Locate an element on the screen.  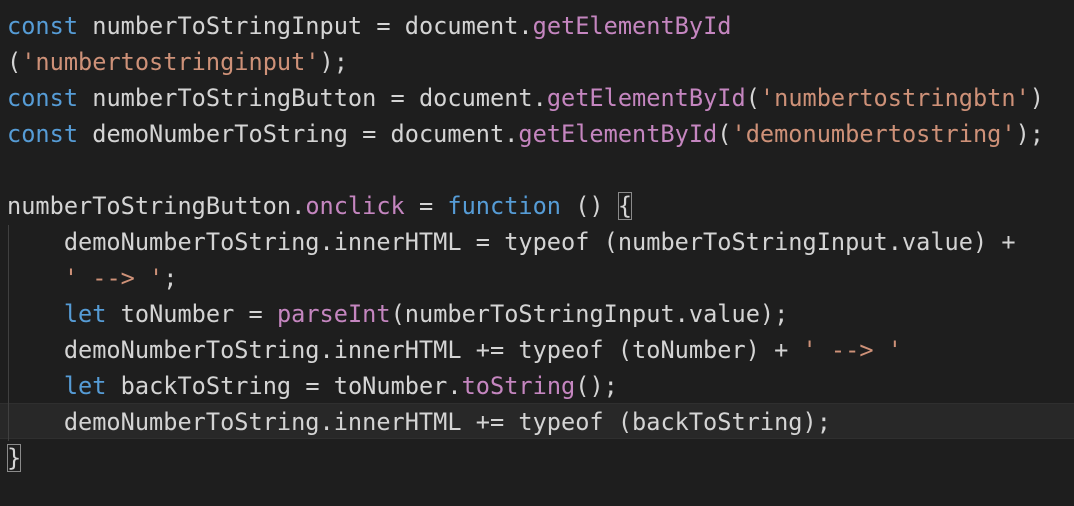
code-token: backToString is located at coordinates (206, 386).